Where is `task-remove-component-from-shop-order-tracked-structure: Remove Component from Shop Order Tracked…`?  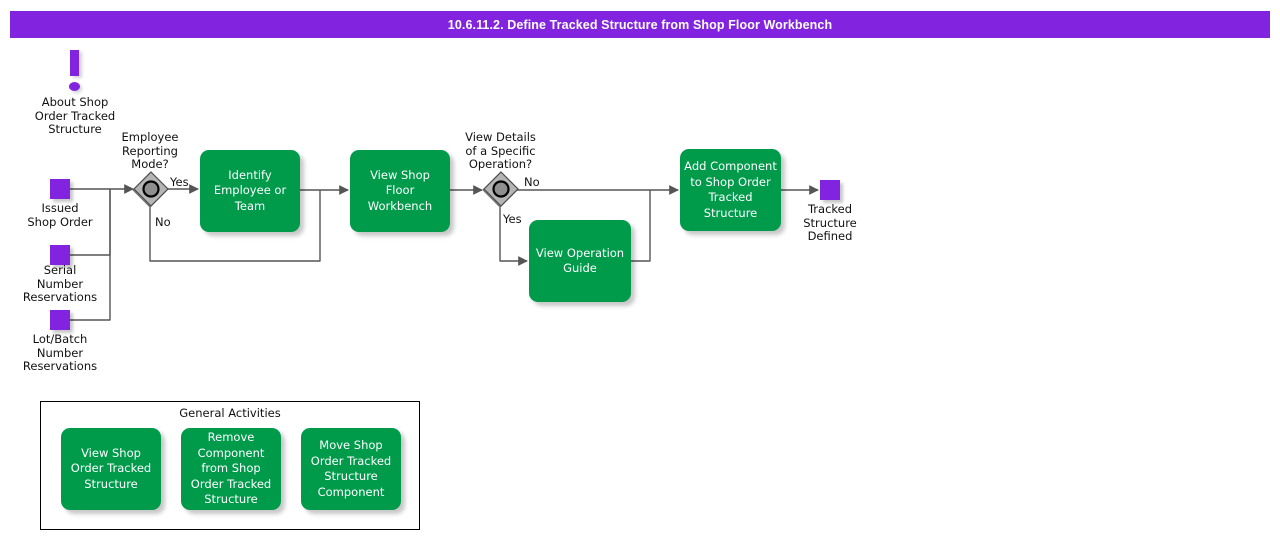 task-remove-component-from-shop-order-tracked-structure: Remove Component from Shop Order Tracked… is located at coordinates (231, 469).